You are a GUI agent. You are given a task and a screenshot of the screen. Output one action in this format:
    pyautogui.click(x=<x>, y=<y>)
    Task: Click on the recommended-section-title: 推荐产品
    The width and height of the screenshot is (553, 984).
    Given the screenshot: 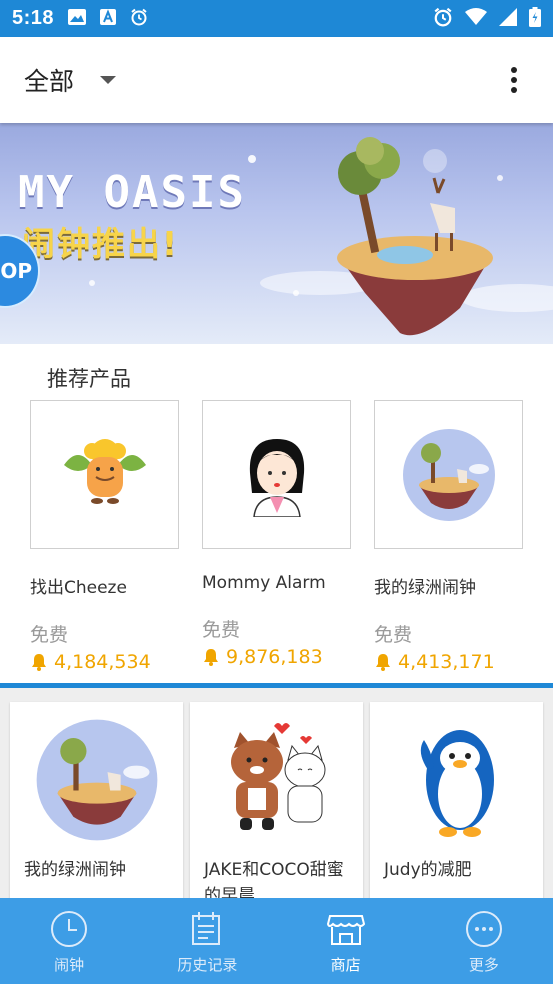 What is the action you would take?
    pyautogui.click(x=89, y=379)
    